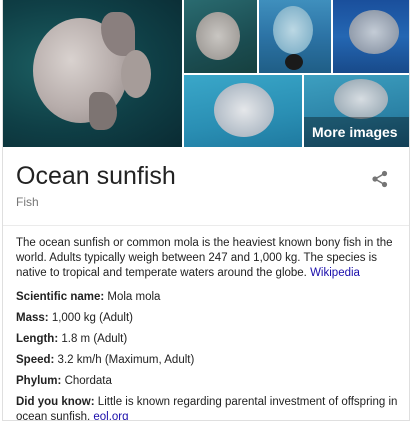  Describe the element at coordinates (37, 339) in the screenshot. I see `fact-label: Length:` at that location.